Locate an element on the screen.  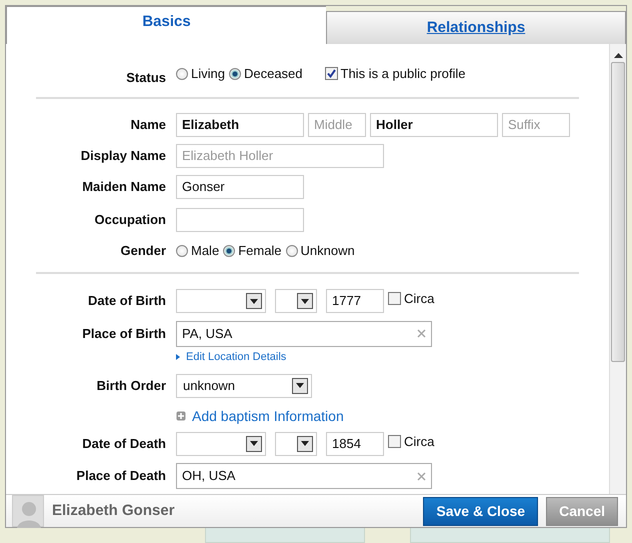
checkbox-label: This is a public profile is located at coordinates (403, 73).